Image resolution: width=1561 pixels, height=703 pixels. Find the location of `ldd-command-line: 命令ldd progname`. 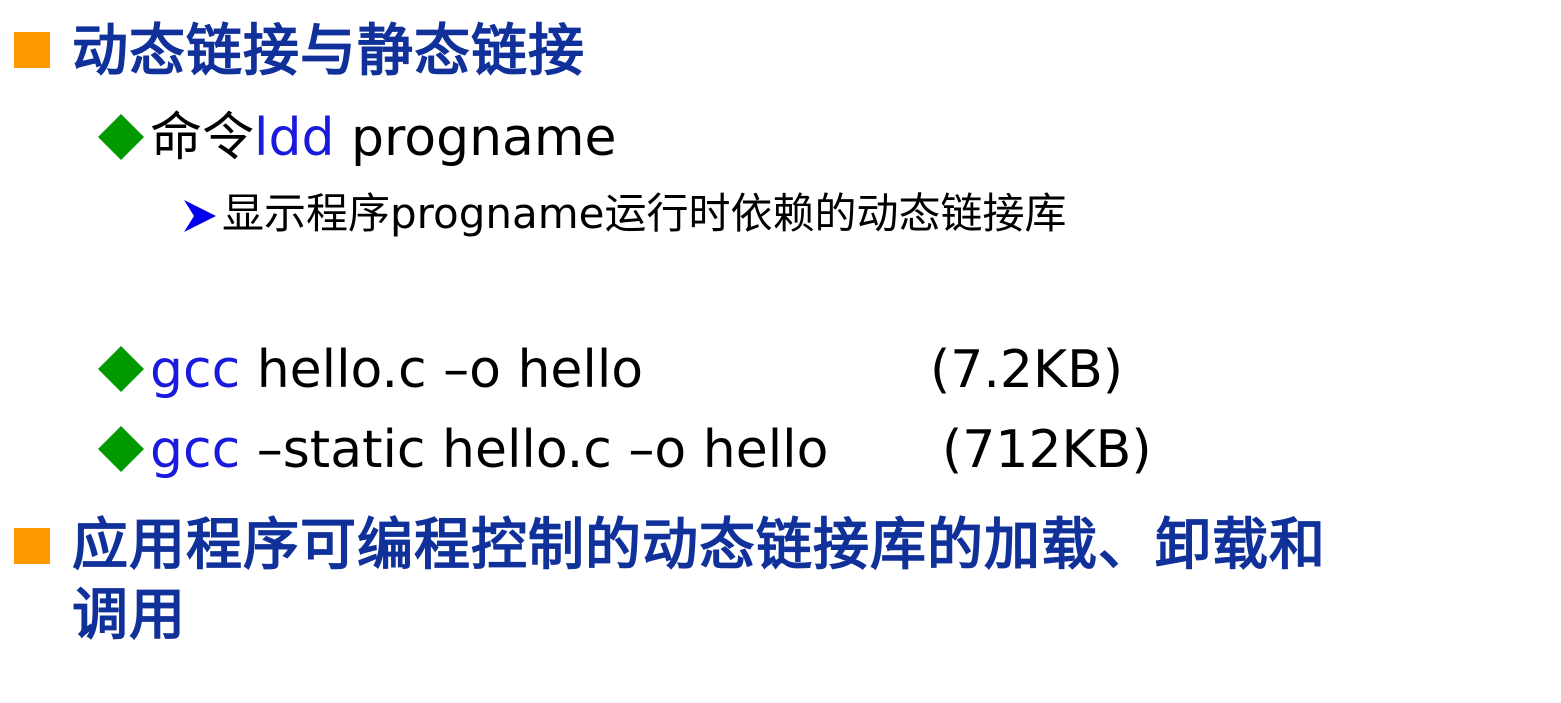

ldd-command-line: 命令ldd progname is located at coordinates (383, 138).